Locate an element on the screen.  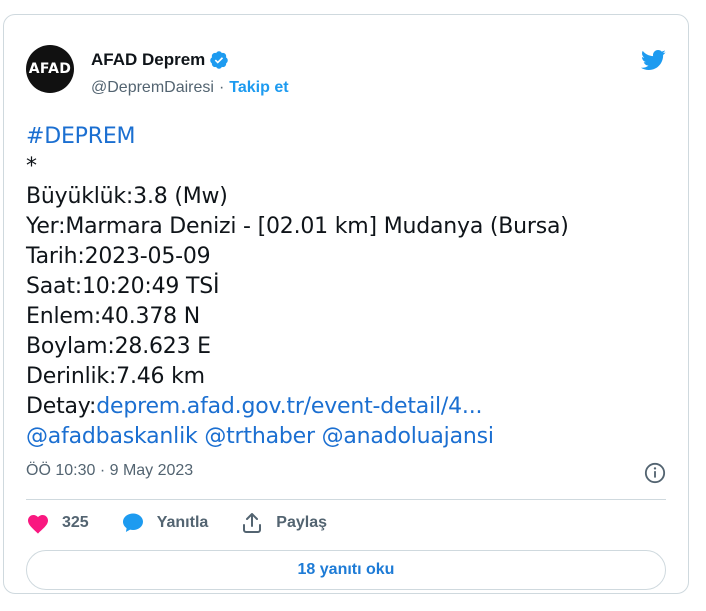
mention-link: @trthaber is located at coordinates (259, 436).